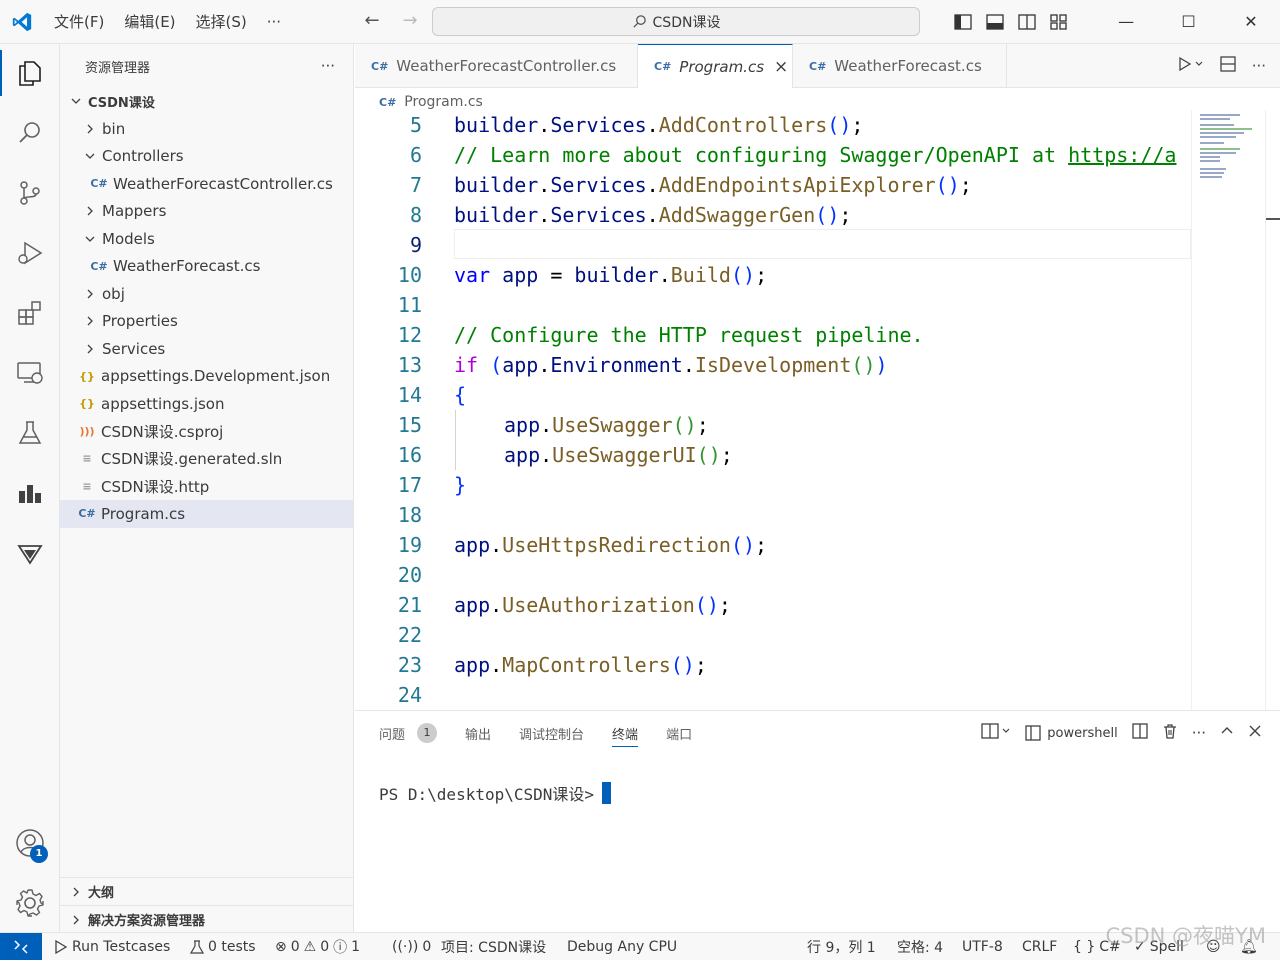  What do you see at coordinates (30, 373) in the screenshot?
I see `remote-explorer-icon` at bounding box center [30, 373].